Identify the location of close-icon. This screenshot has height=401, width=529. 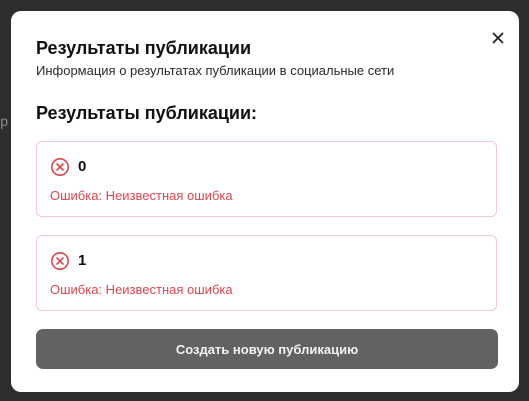
(498, 38).